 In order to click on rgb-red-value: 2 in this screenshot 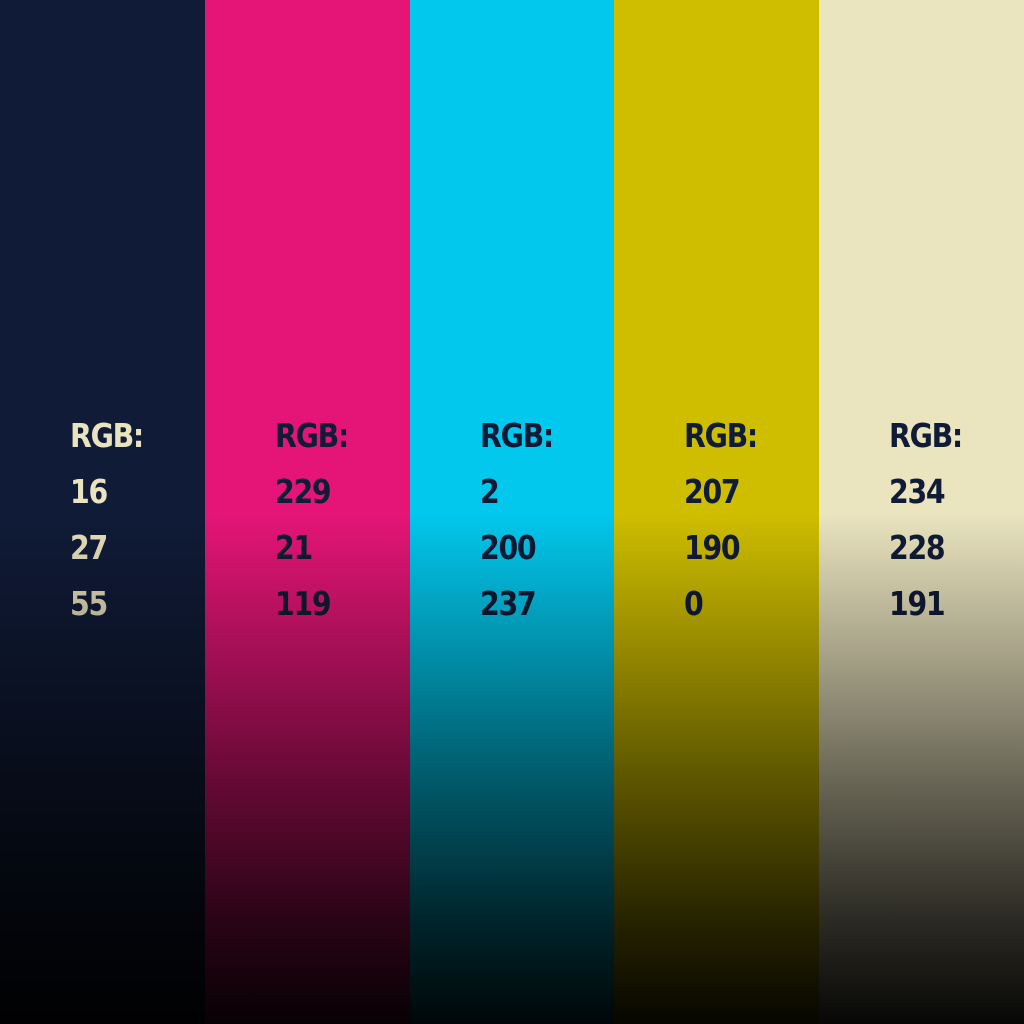, I will do `click(489, 491)`.